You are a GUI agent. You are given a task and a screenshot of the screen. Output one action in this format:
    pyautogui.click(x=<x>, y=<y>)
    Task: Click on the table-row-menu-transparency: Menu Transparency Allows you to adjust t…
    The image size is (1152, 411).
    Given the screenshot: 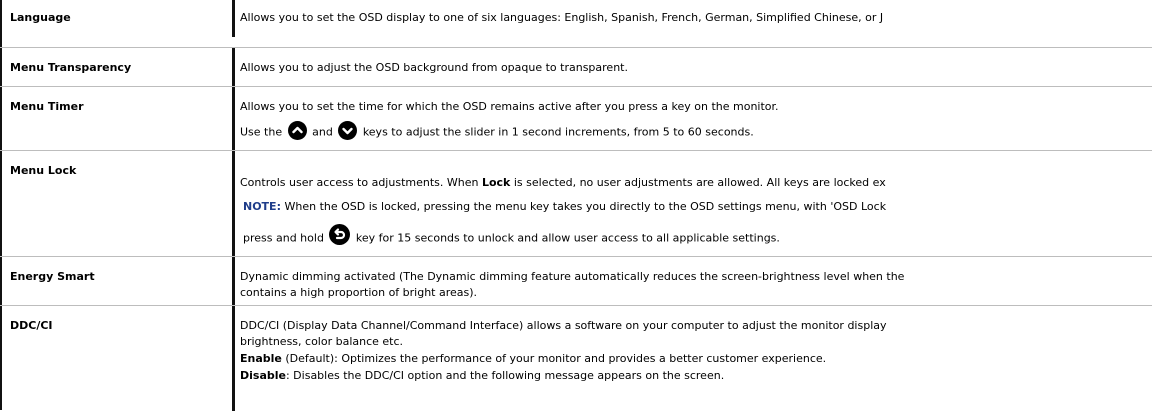 What is the action you would take?
    pyautogui.click(x=576, y=67)
    